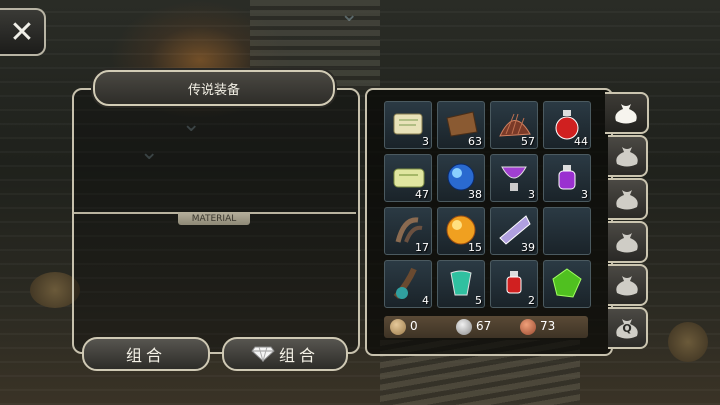  I want to click on inventory-slot: 15, so click(461, 231).